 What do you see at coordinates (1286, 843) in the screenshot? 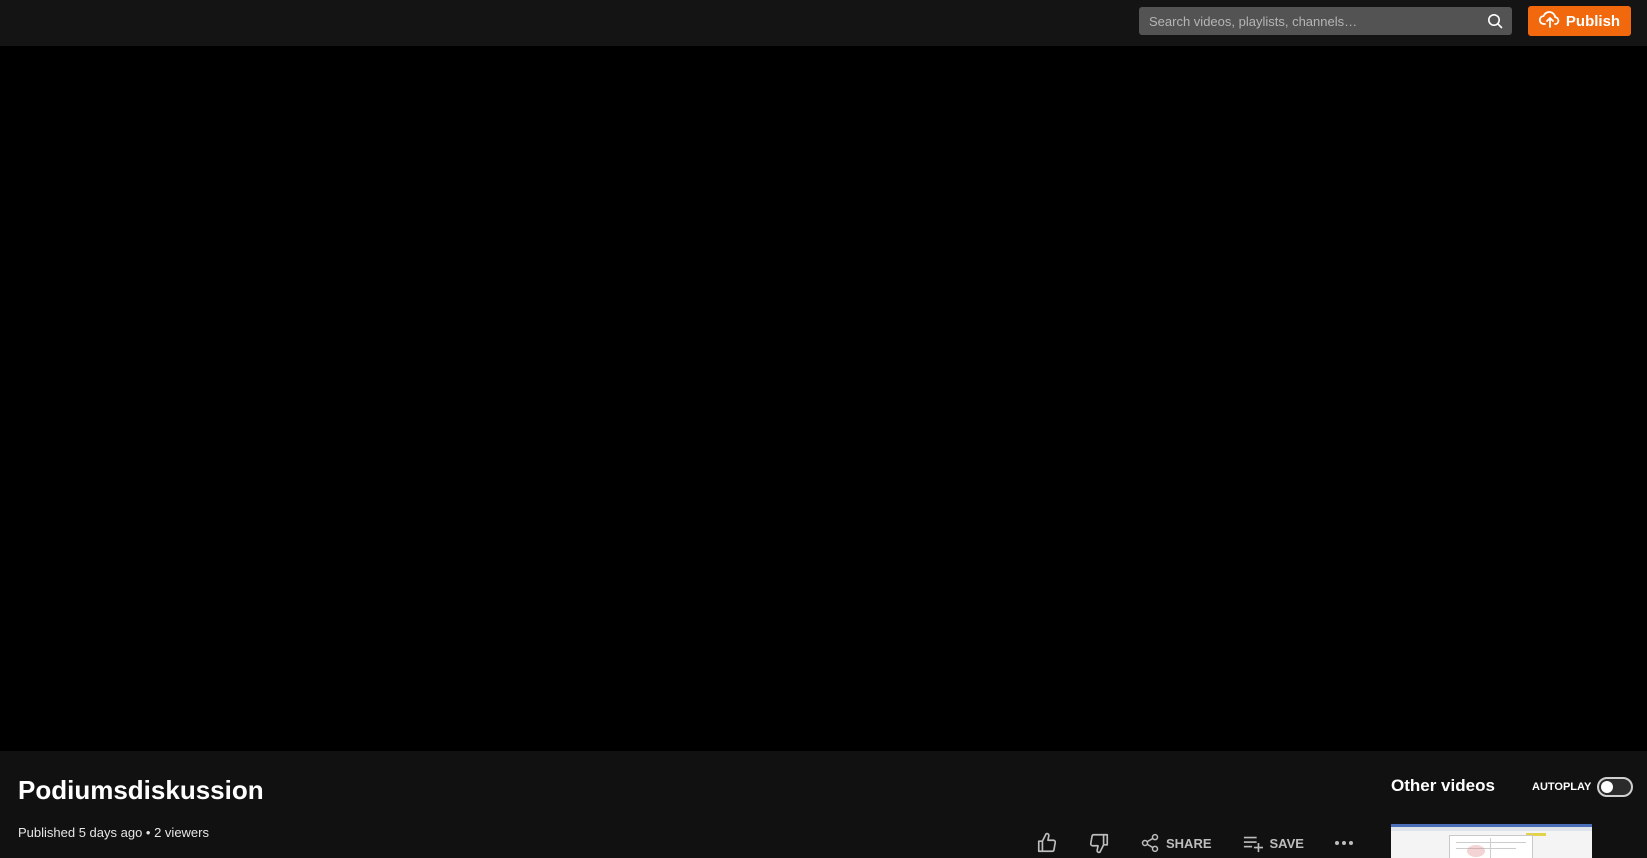
I see `save-label: SAVE` at bounding box center [1286, 843].